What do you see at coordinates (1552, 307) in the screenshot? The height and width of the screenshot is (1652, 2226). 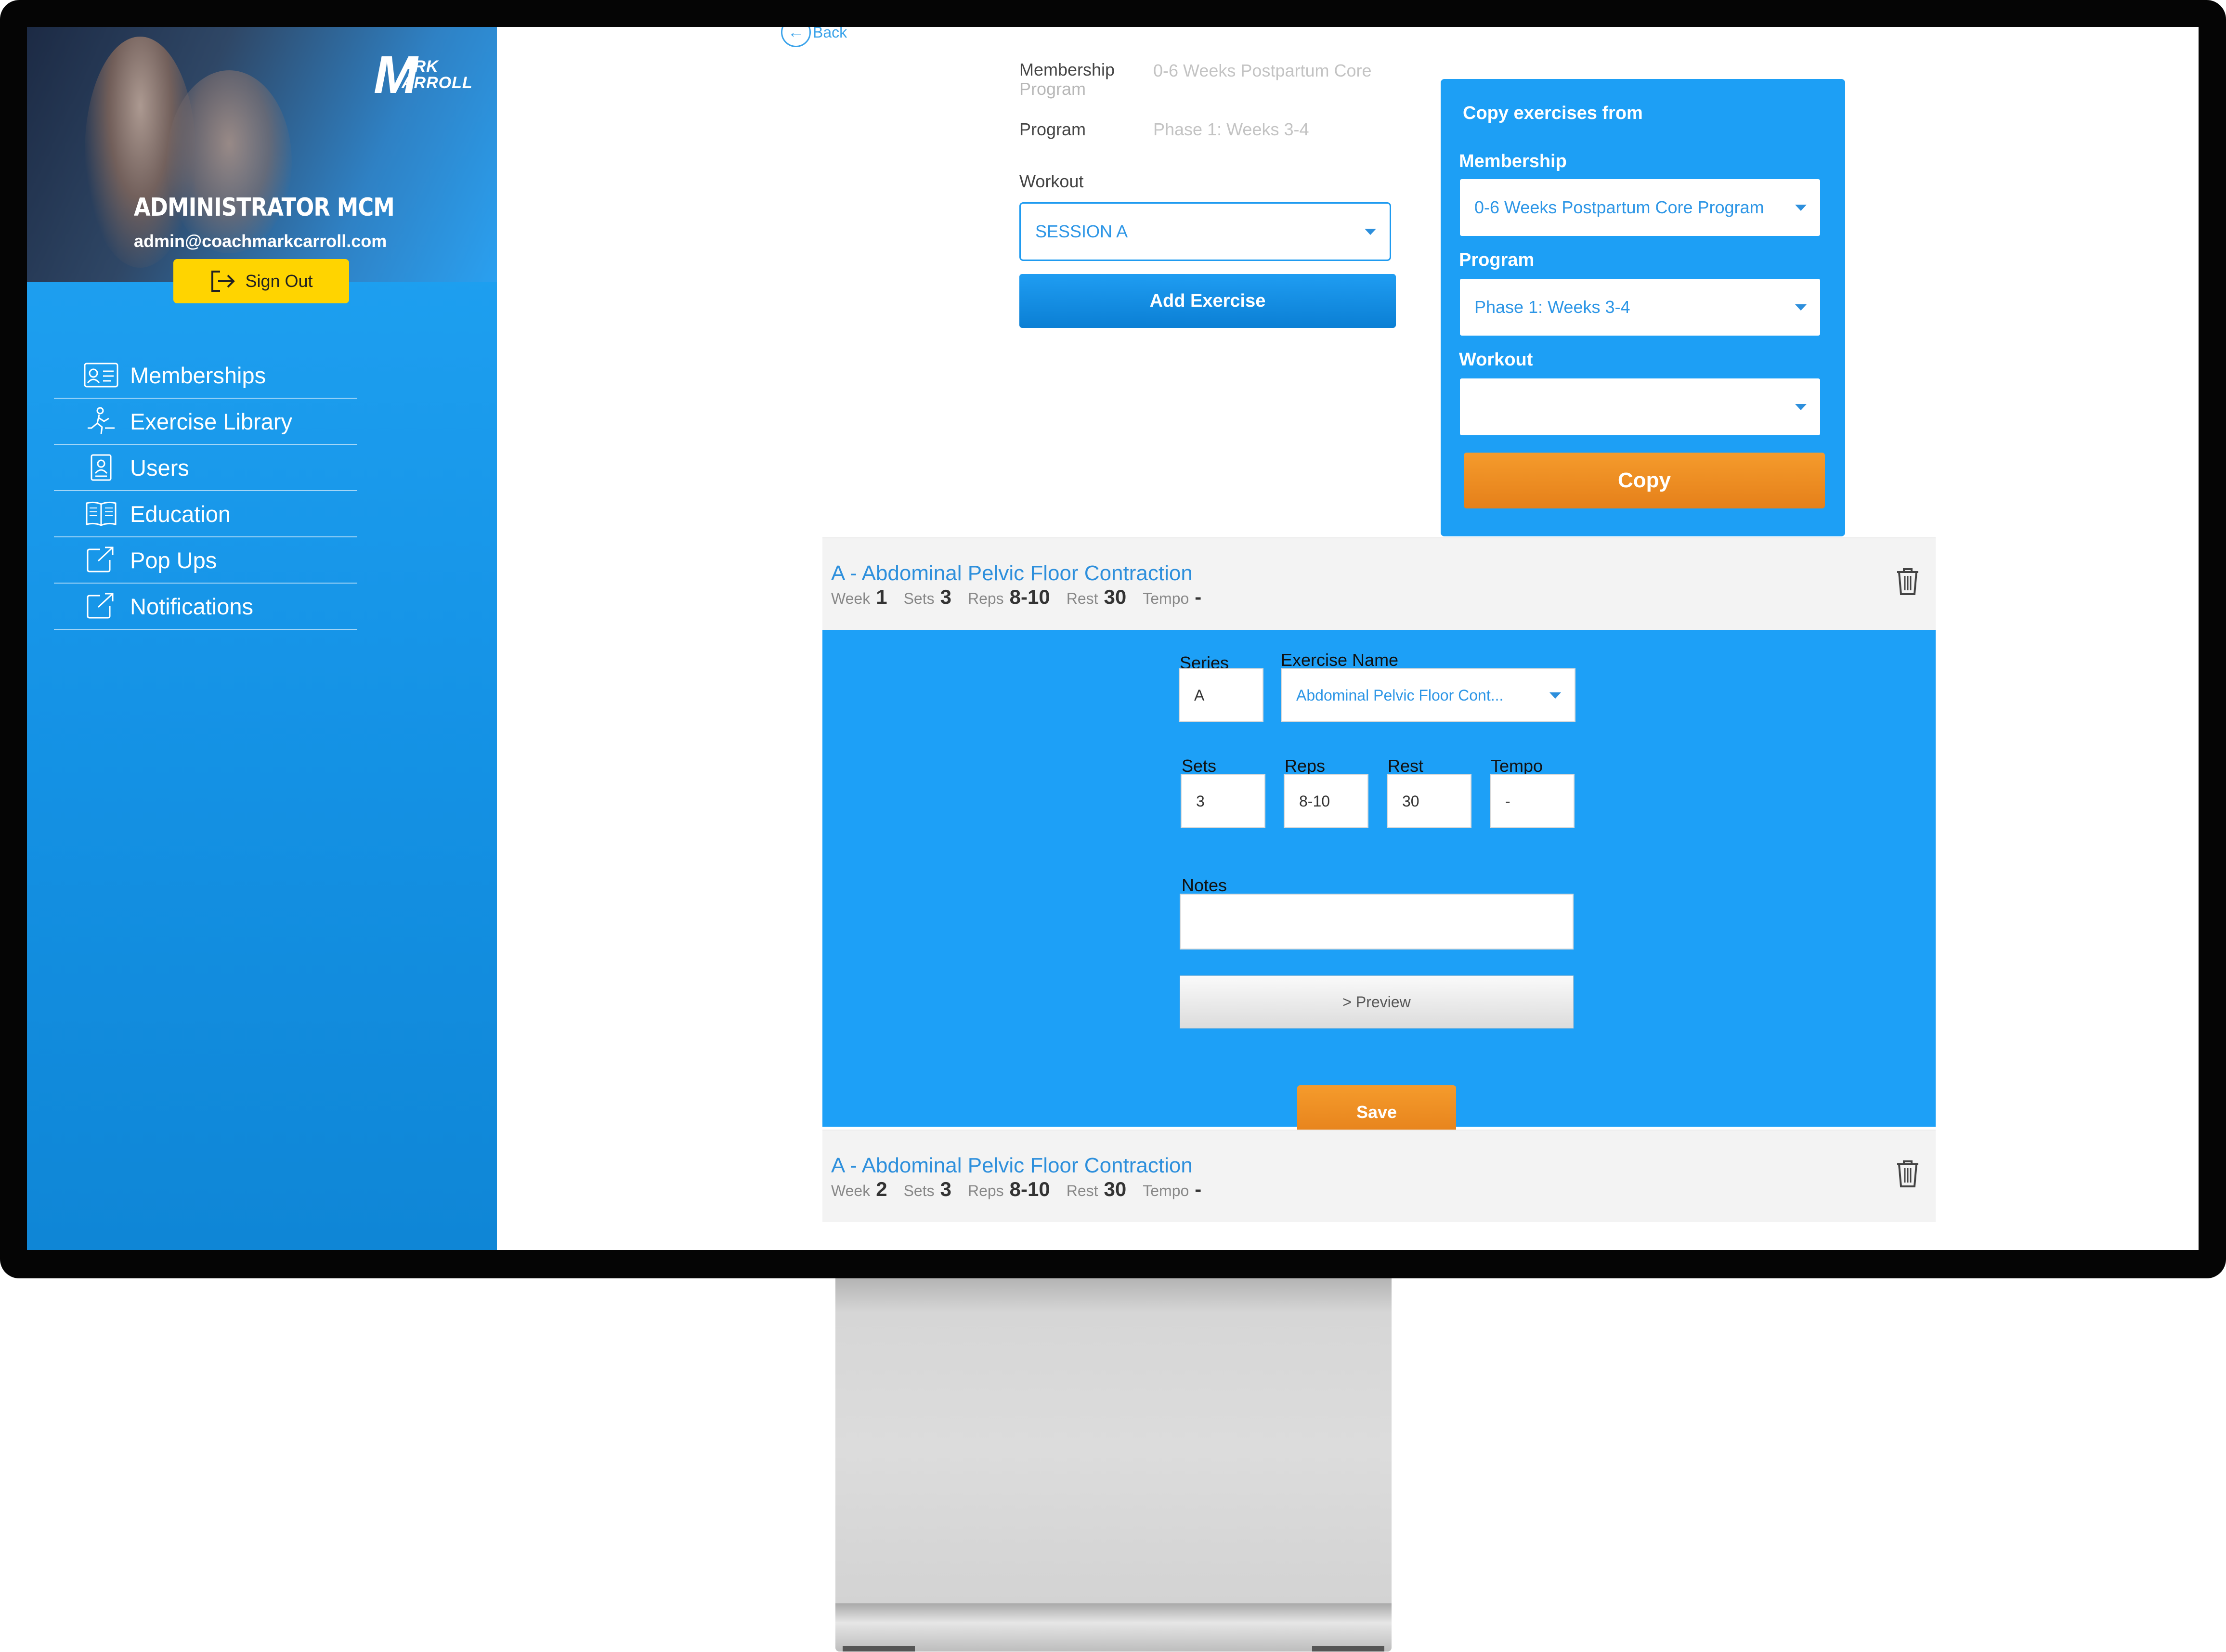 I see `copy-program-value: Phase 1: Weeks 3-4` at bounding box center [1552, 307].